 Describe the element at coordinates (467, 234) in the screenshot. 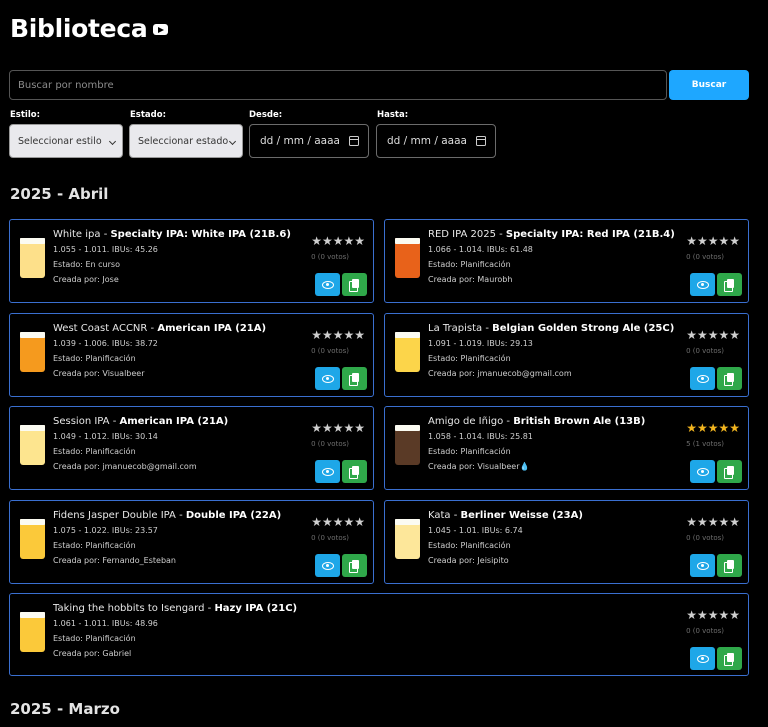

I see `recipe-name: RED IPA 2025 -` at that location.